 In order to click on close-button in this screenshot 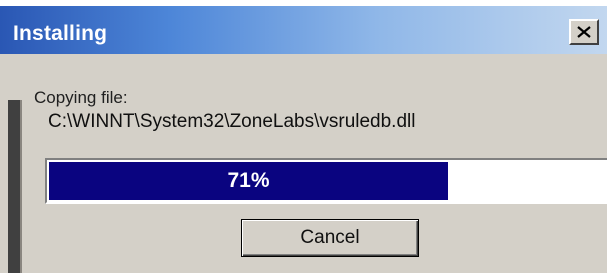, I will do `click(584, 32)`.